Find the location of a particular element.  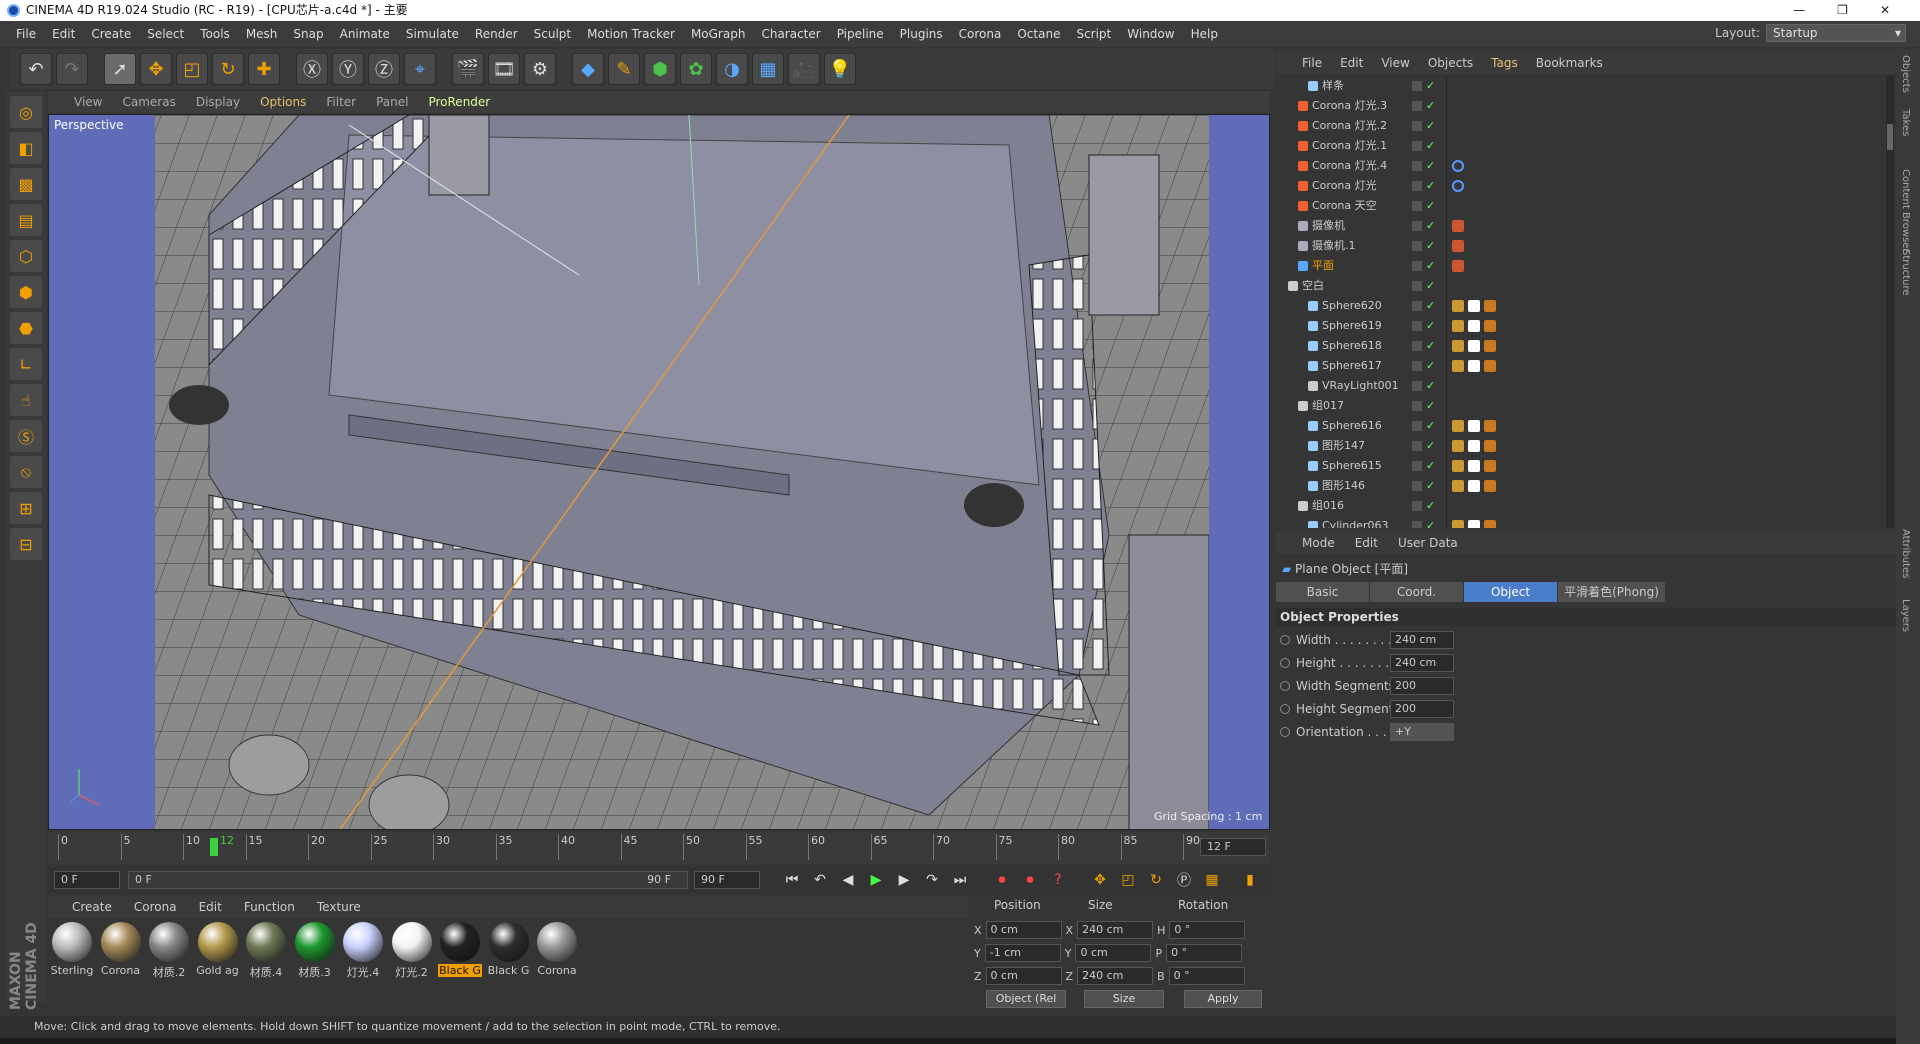

coordinate-mode-dropdown: Object (Rel is located at coordinates (1026, 999).